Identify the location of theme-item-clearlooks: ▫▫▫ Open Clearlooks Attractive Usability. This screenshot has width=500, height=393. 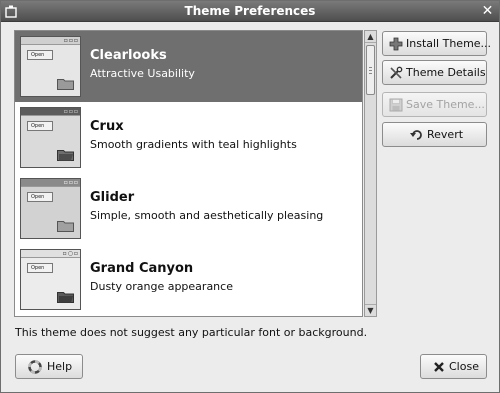
(188, 66).